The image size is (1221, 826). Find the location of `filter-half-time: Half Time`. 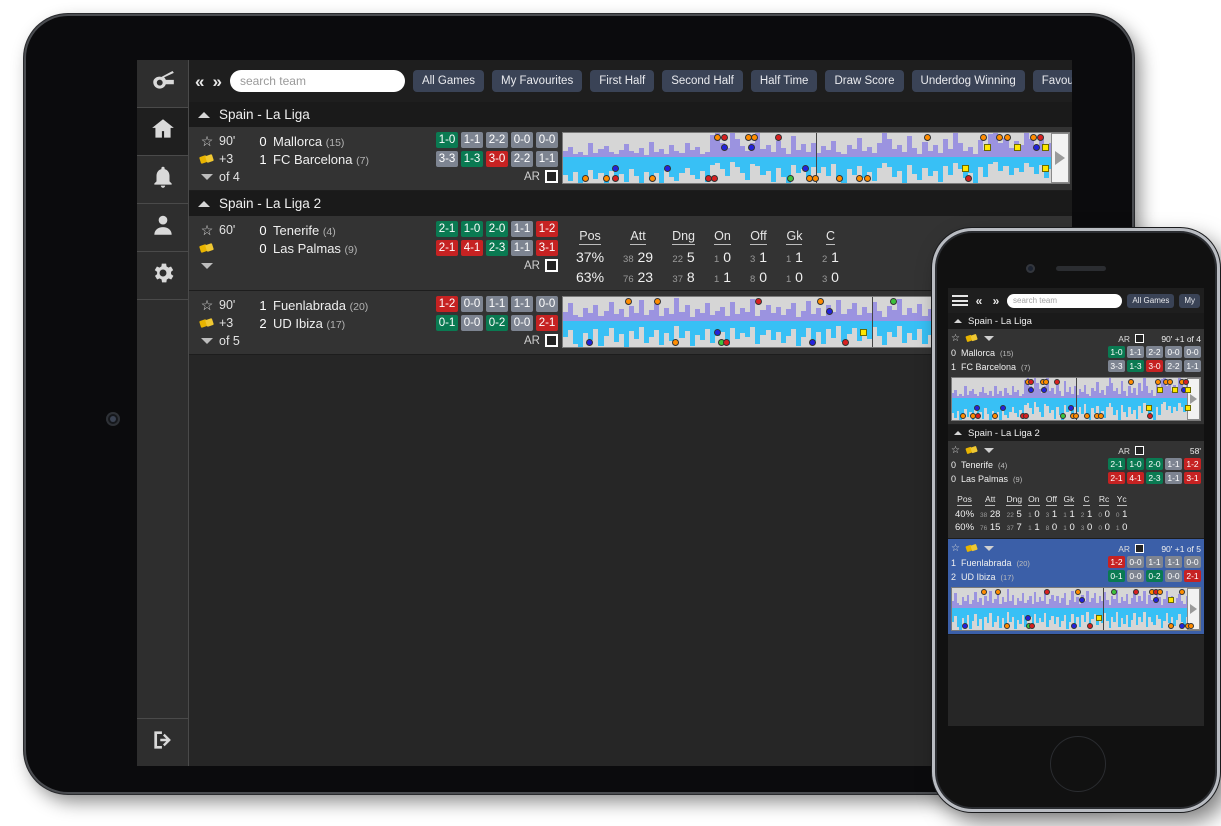

filter-half-time: Half Time is located at coordinates (784, 81).